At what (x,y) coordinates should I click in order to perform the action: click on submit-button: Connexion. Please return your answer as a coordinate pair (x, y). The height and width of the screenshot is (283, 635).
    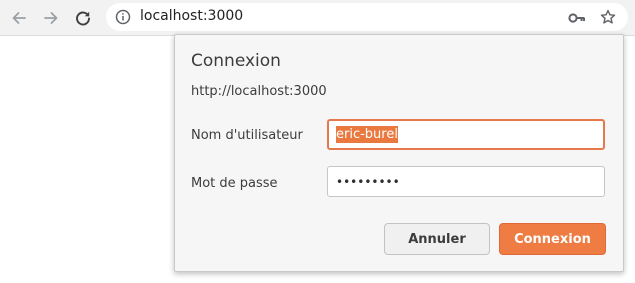
    Looking at the image, I should click on (552, 239).